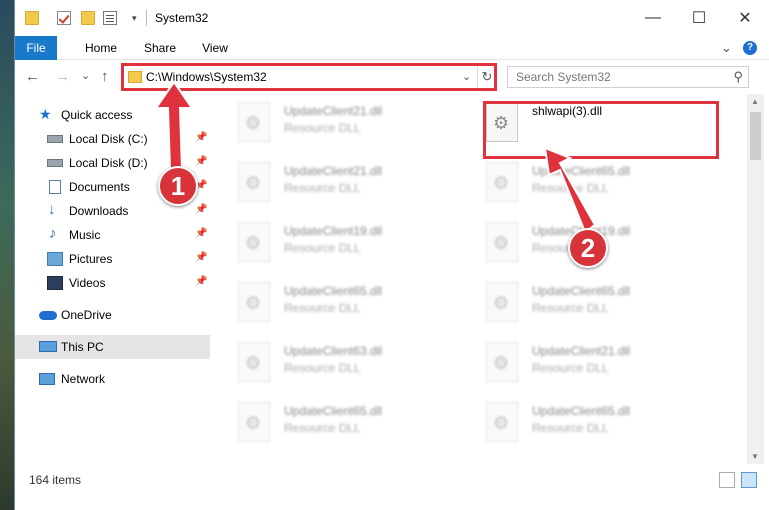 This screenshot has width=769, height=510. What do you see at coordinates (726, 48) in the screenshot?
I see `expand-ribbon-icon: ⌄` at bounding box center [726, 48].